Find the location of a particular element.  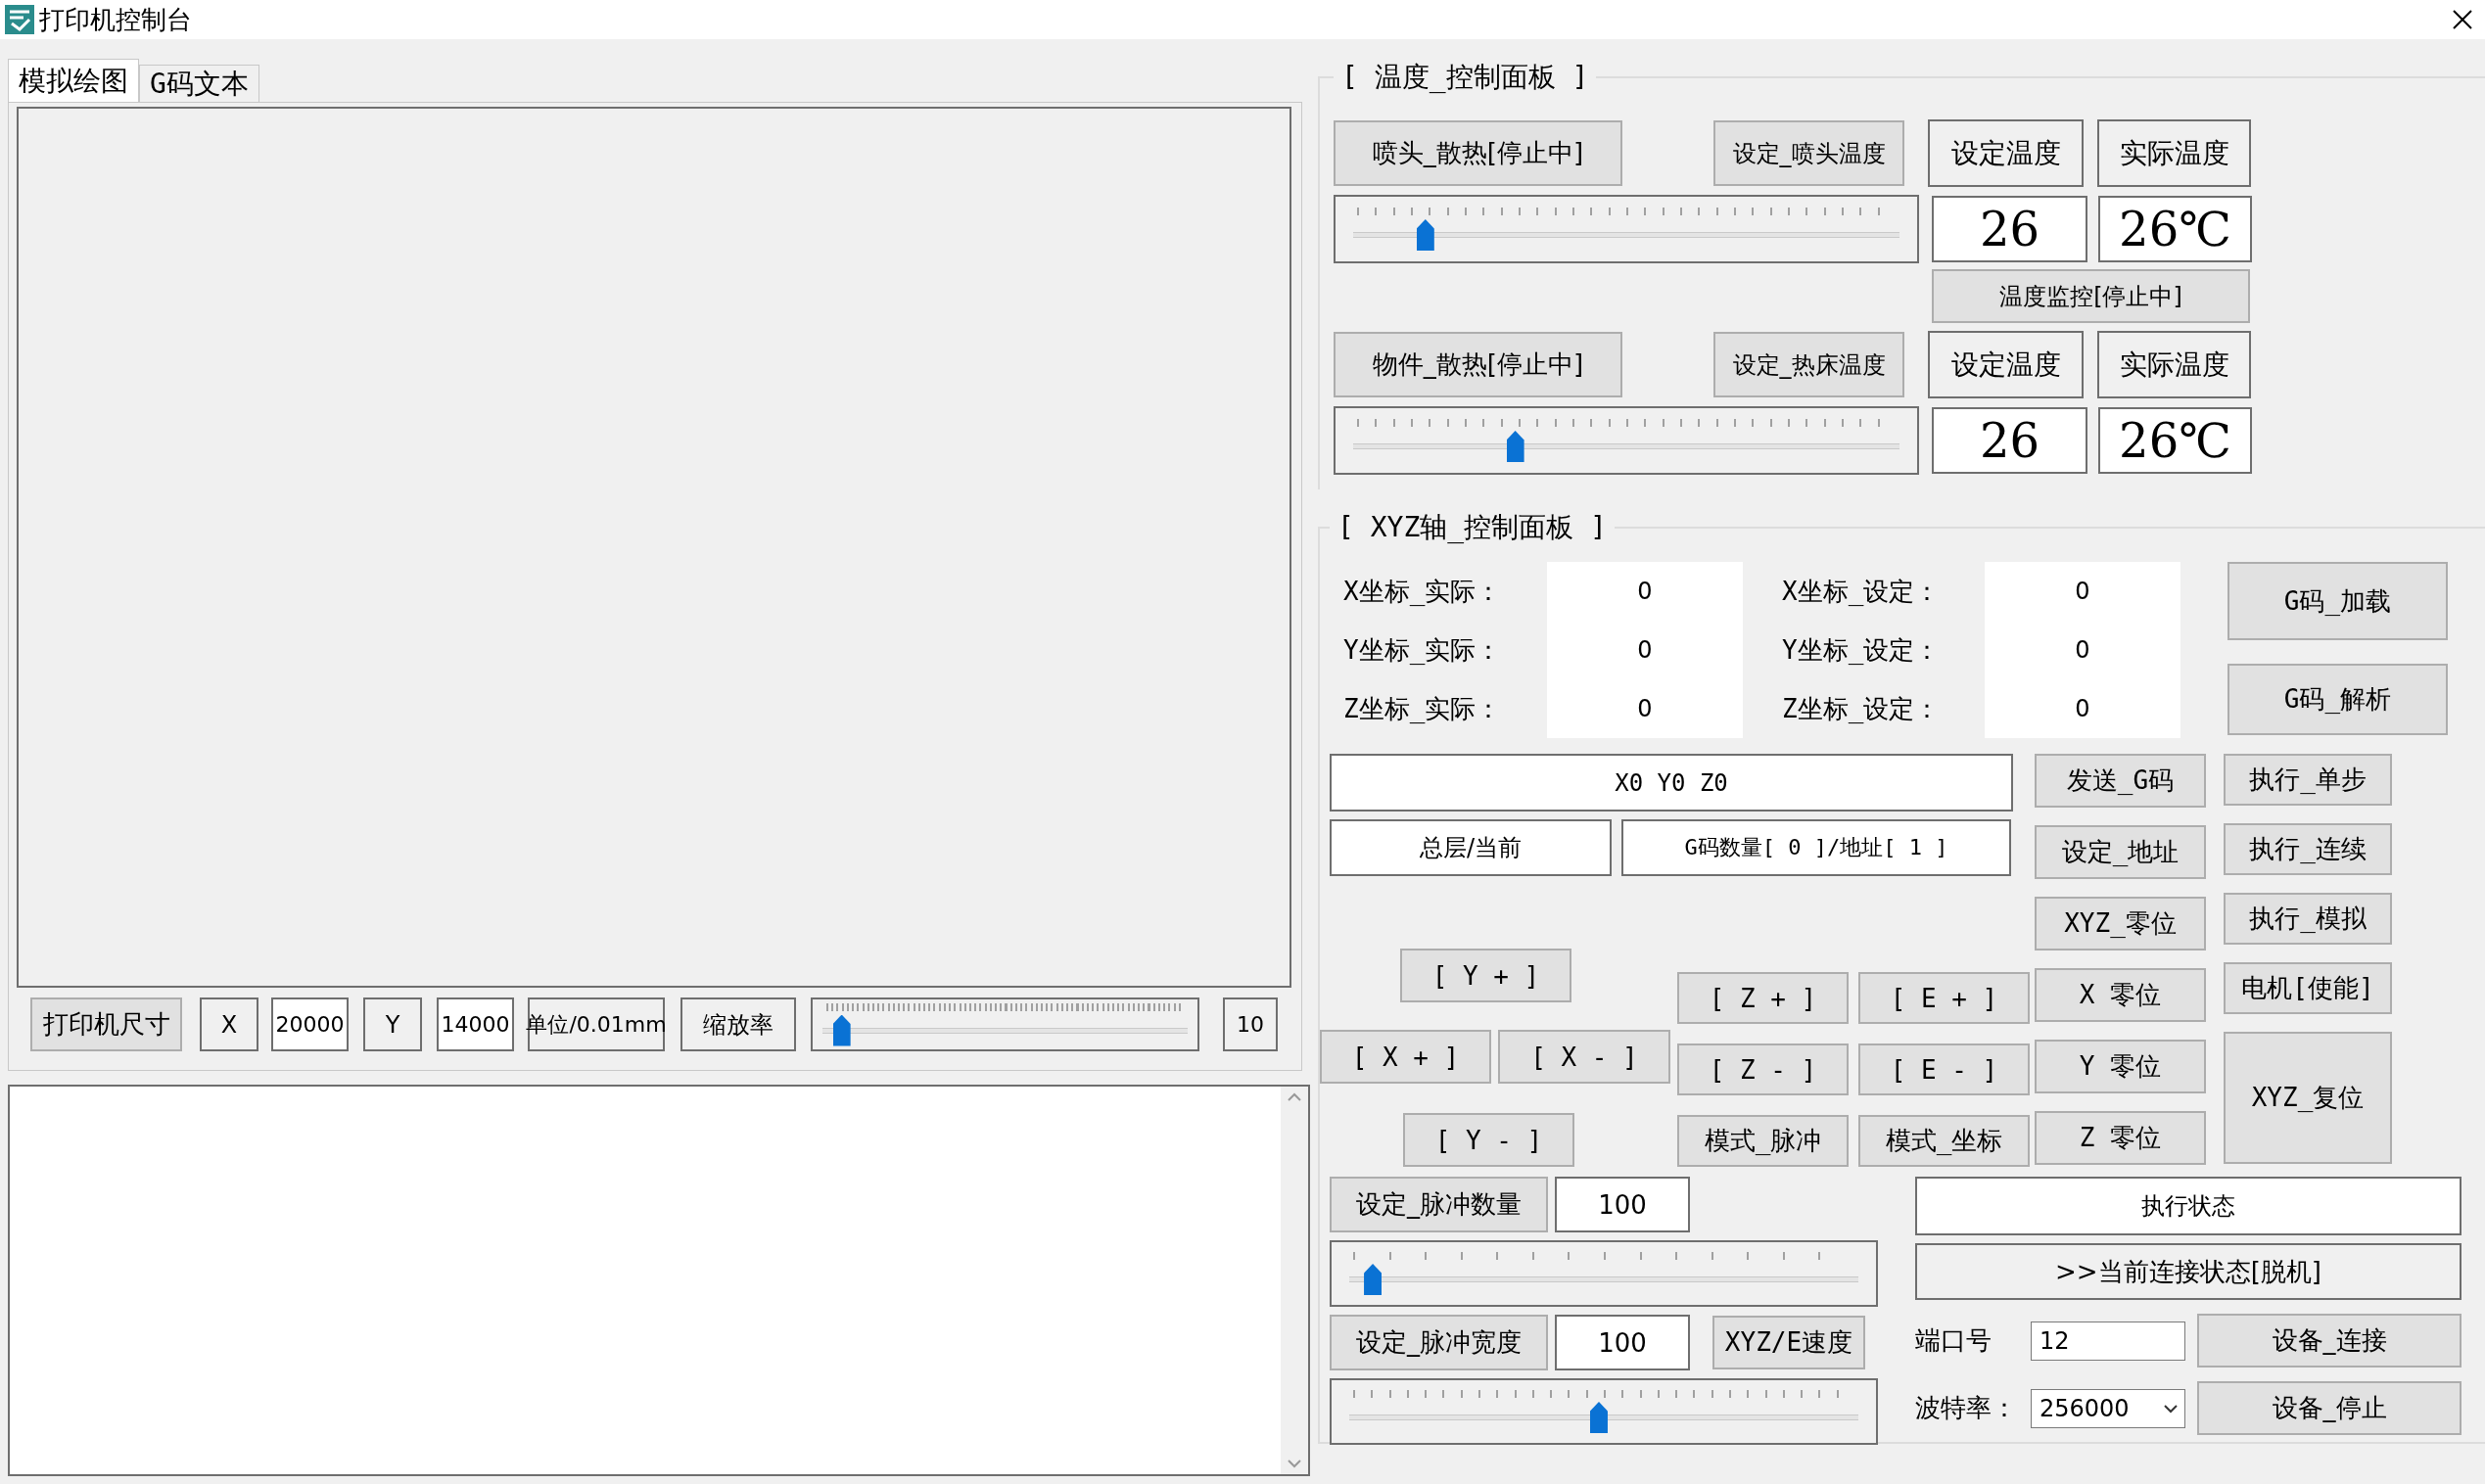

coordinate-label: Z坐标_设定： is located at coordinates (1862, 708).